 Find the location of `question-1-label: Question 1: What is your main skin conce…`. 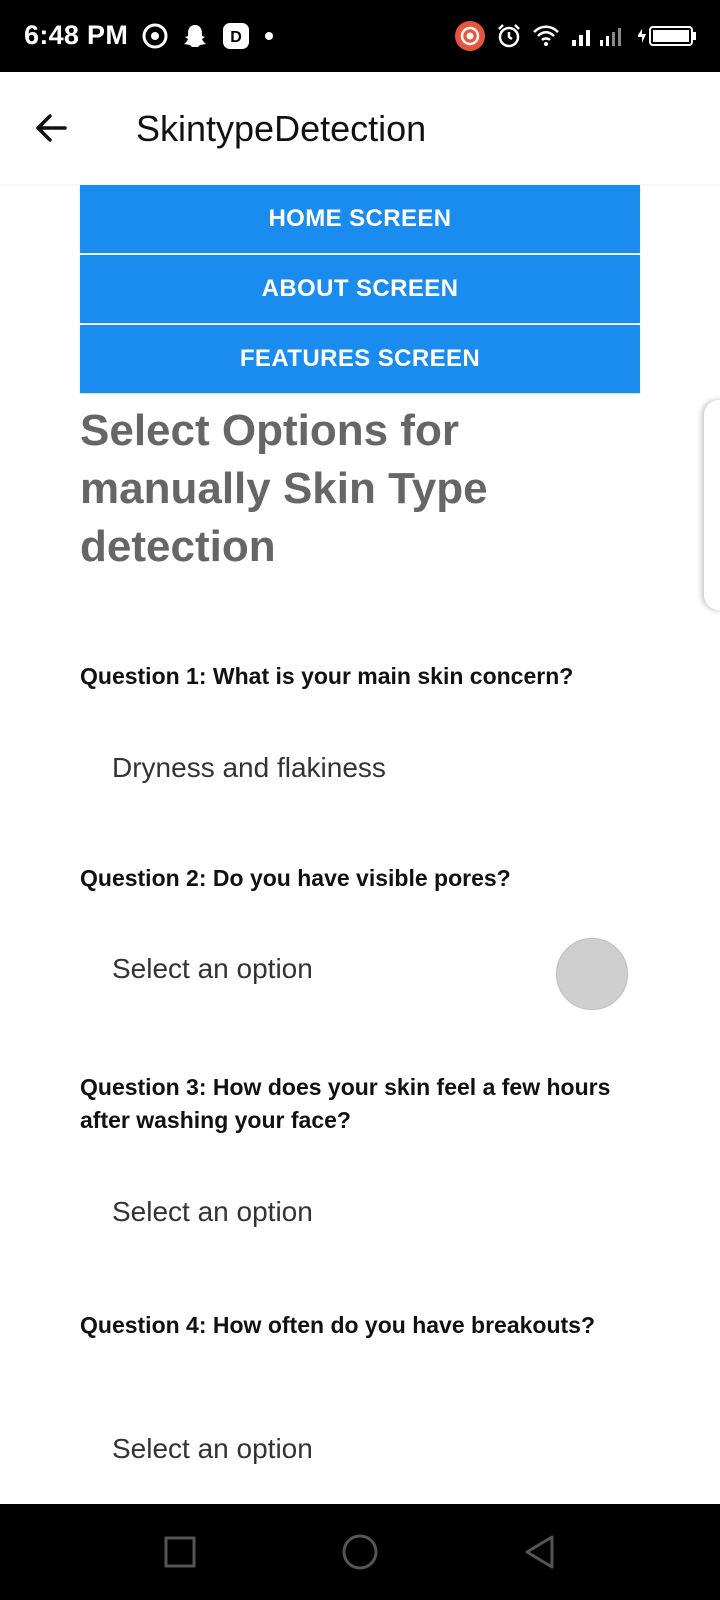

question-1-label: Question 1: What is your main skin conce… is located at coordinates (327, 676).